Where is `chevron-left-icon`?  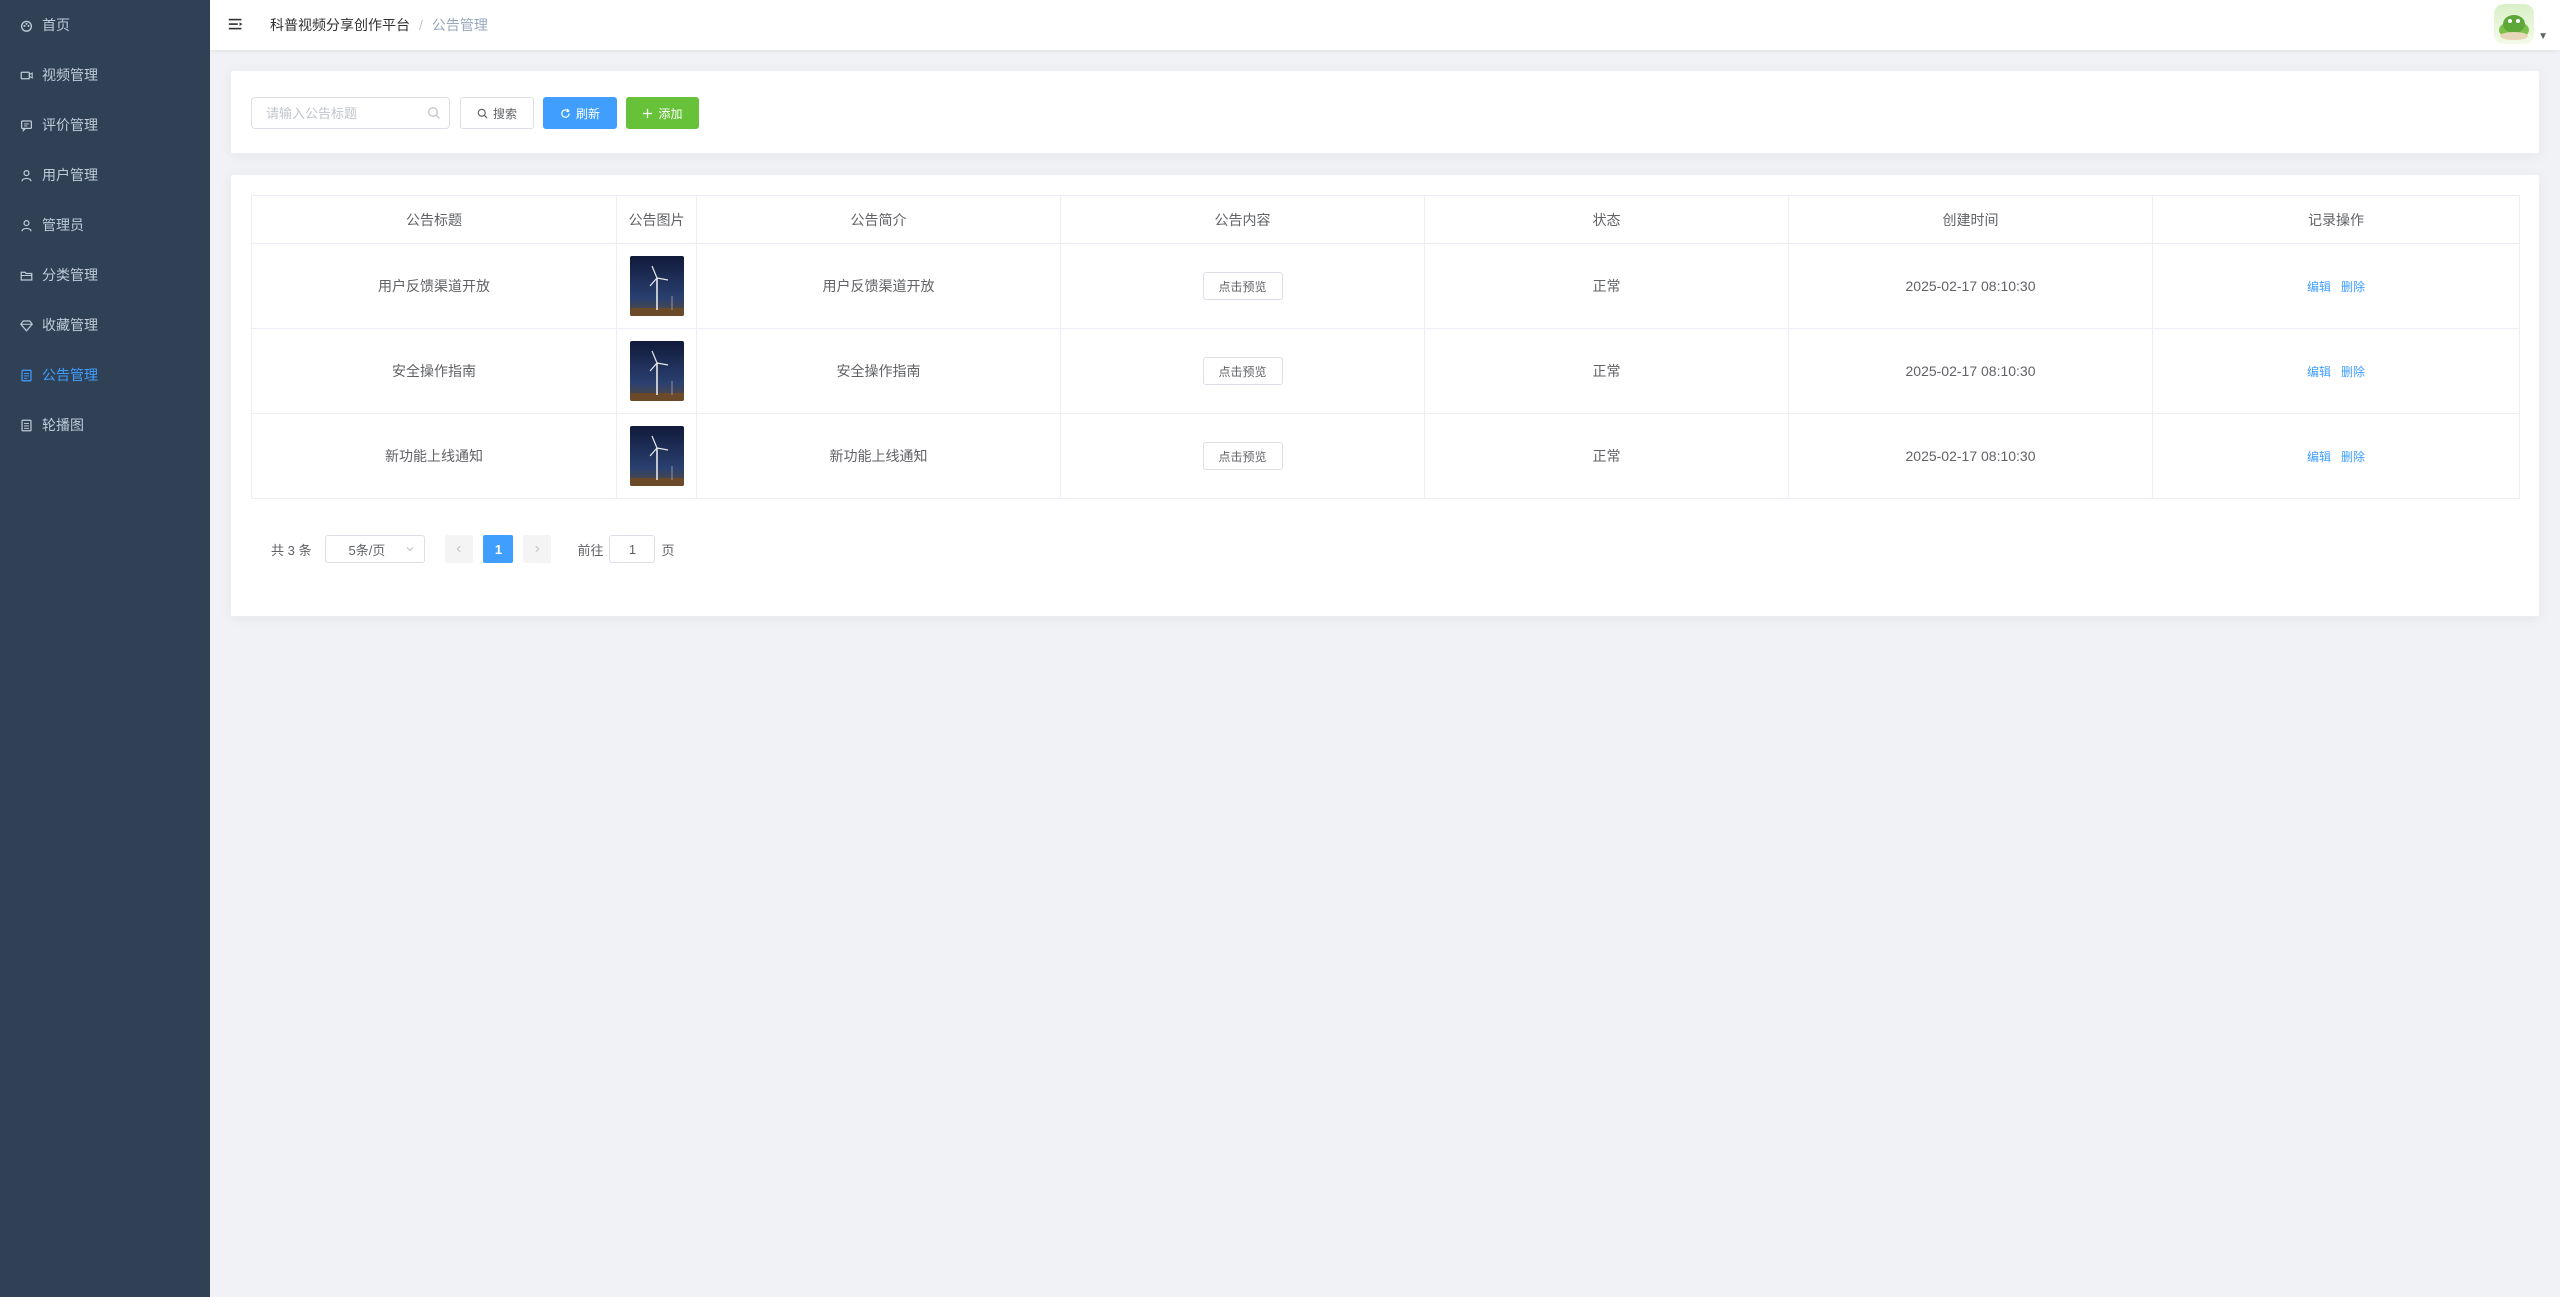
chevron-left-icon is located at coordinates (459, 549).